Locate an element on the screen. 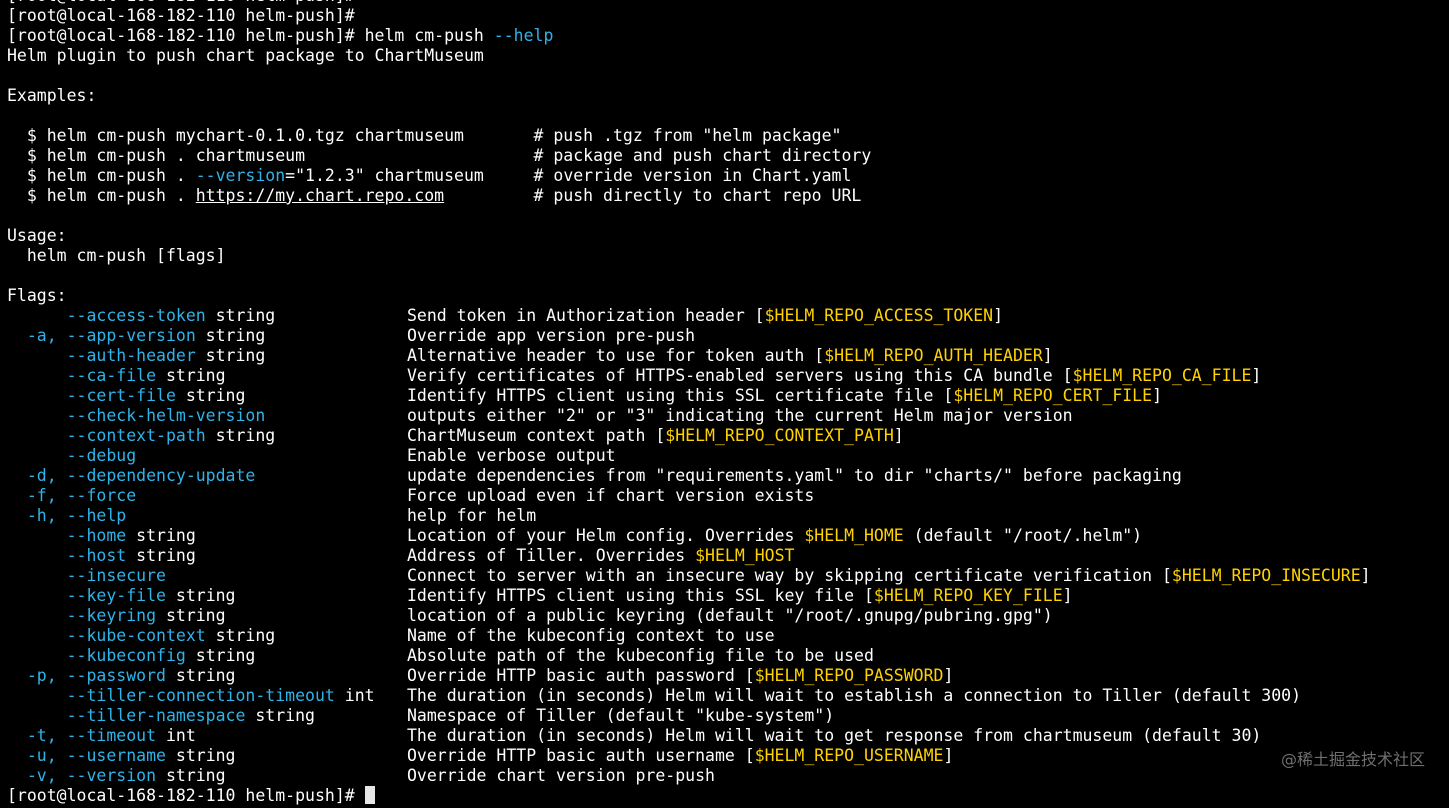  flag-short: -a, is located at coordinates (37, 335).